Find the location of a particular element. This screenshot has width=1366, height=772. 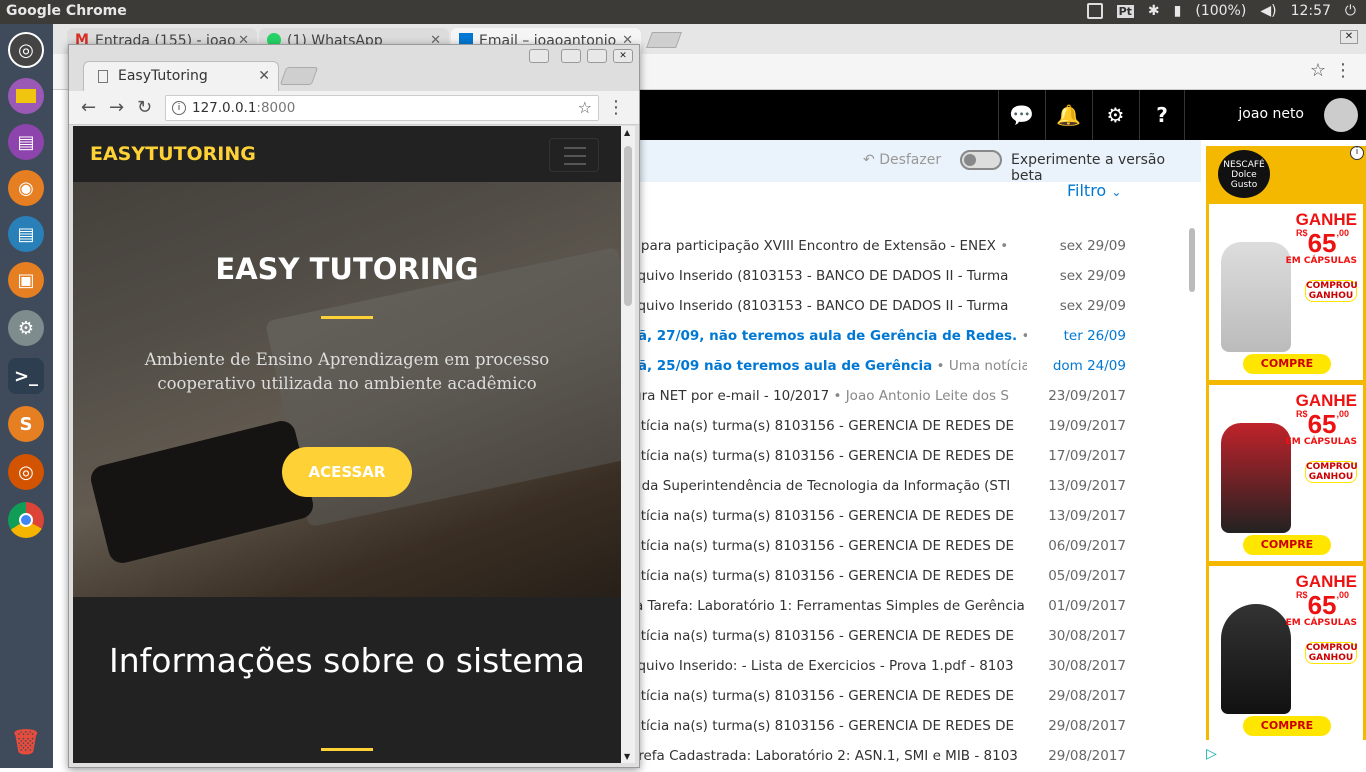

adchoices-icon: ▷ is located at coordinates (1211, 754).